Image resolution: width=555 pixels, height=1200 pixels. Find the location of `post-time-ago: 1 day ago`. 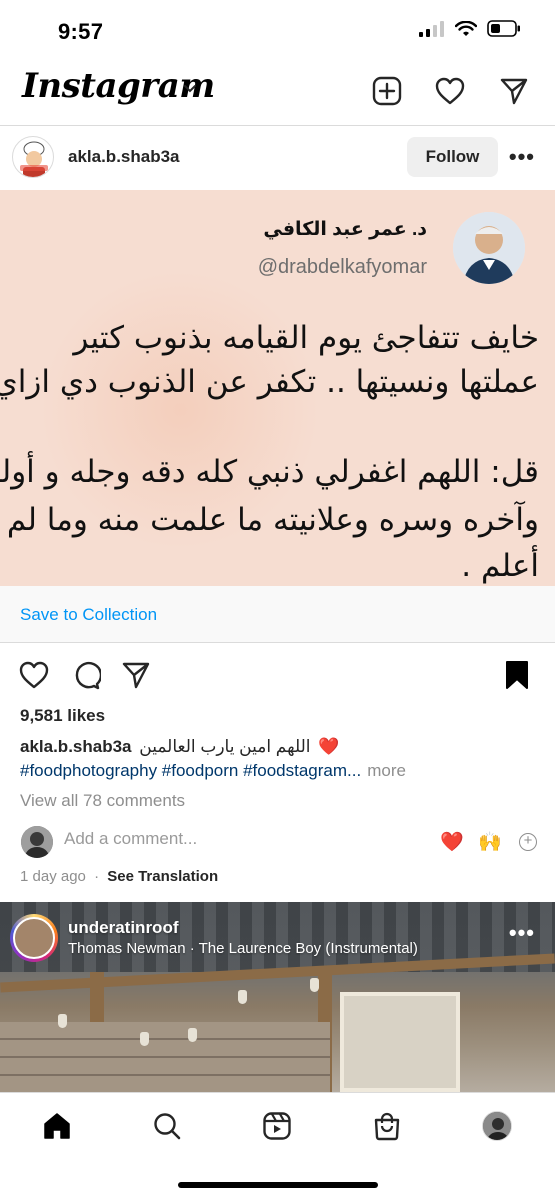

post-time-ago: 1 day ago is located at coordinates (53, 876).